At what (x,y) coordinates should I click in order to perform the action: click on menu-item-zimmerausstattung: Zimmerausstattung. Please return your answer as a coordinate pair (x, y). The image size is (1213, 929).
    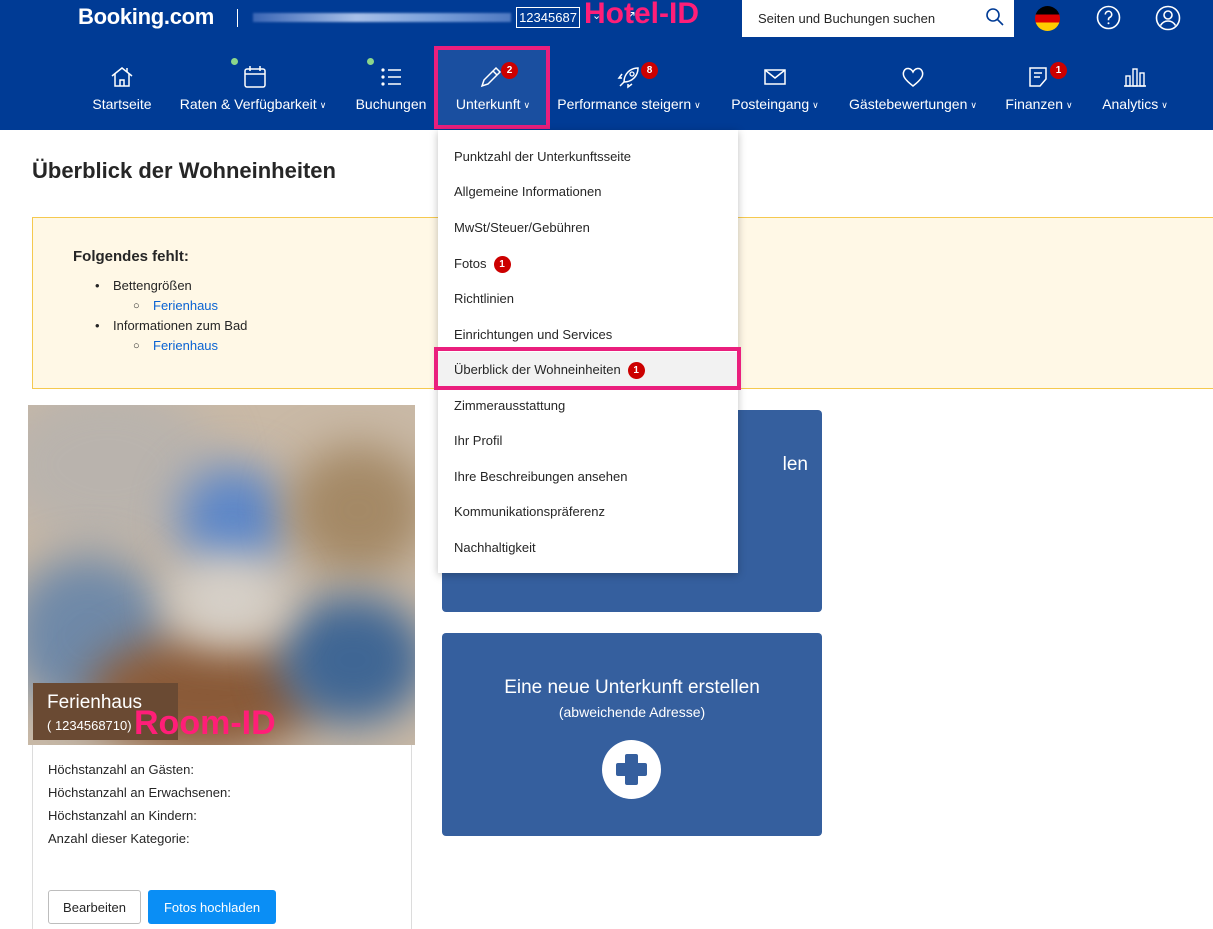
    Looking at the image, I should click on (588, 405).